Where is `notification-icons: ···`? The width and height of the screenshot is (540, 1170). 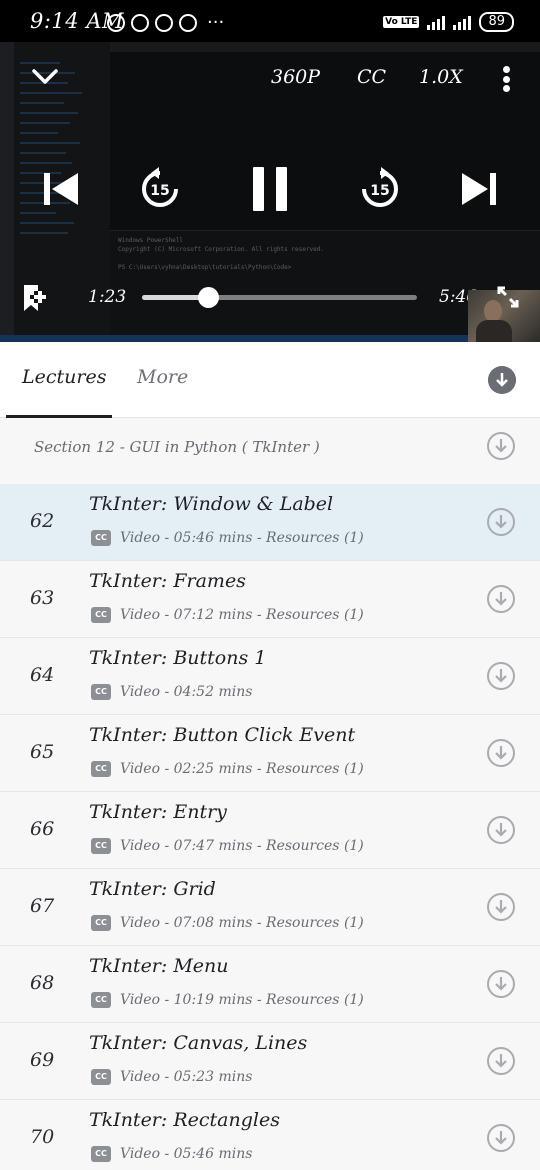 notification-icons: ··· is located at coordinates (165, 22).